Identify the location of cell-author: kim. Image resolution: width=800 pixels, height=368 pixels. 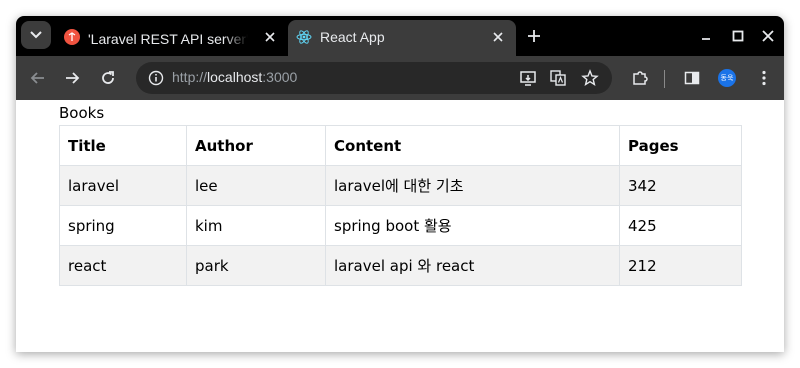
(256, 225).